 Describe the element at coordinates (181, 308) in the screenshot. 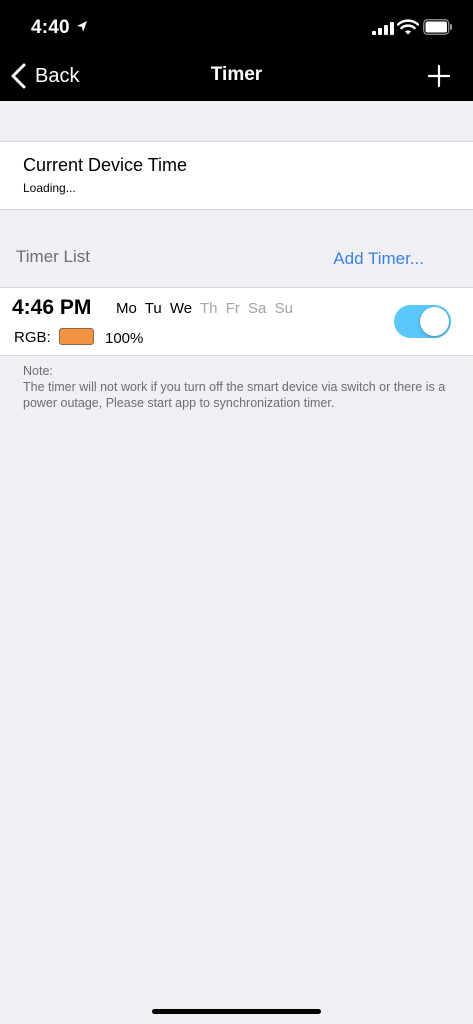

I see `day-wednesday: We` at that location.